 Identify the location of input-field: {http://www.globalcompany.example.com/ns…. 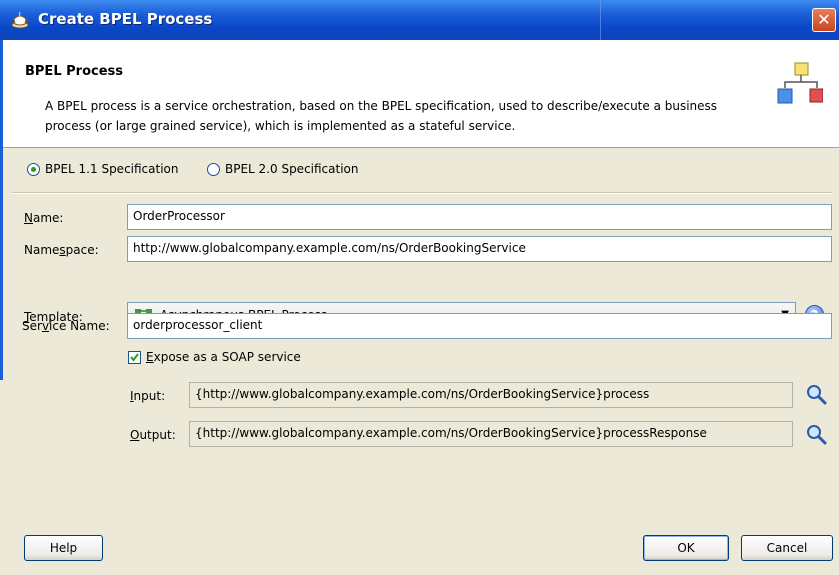
(491, 395).